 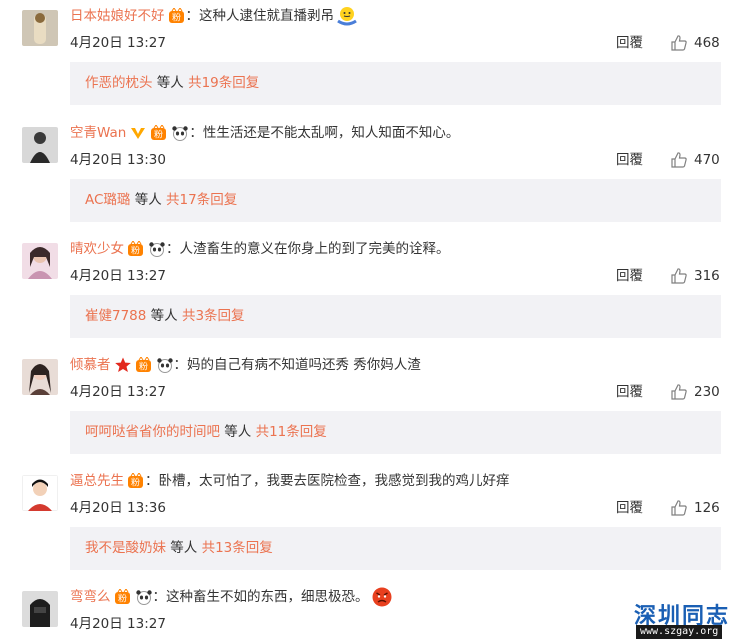 What do you see at coordinates (679, 632) in the screenshot?
I see `watermark-url: www.szgay.org` at bounding box center [679, 632].